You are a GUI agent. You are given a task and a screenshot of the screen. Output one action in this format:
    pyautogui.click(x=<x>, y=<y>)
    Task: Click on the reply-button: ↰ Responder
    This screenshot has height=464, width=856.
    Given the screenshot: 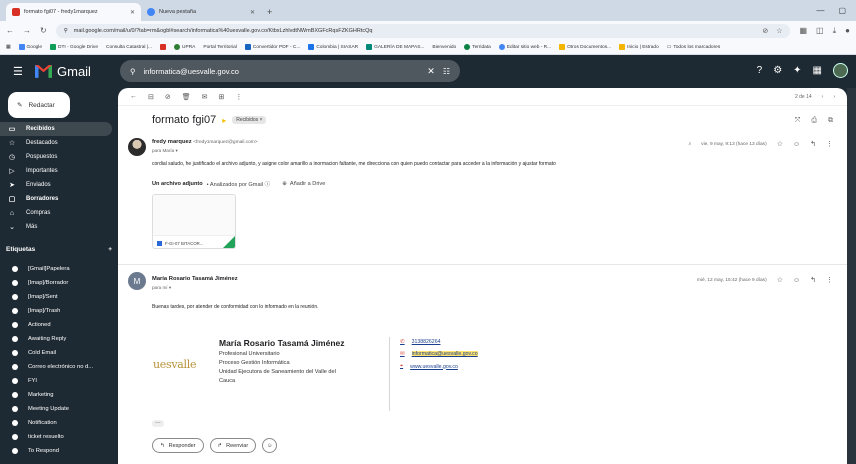 What is the action you would take?
    pyautogui.click(x=178, y=445)
    